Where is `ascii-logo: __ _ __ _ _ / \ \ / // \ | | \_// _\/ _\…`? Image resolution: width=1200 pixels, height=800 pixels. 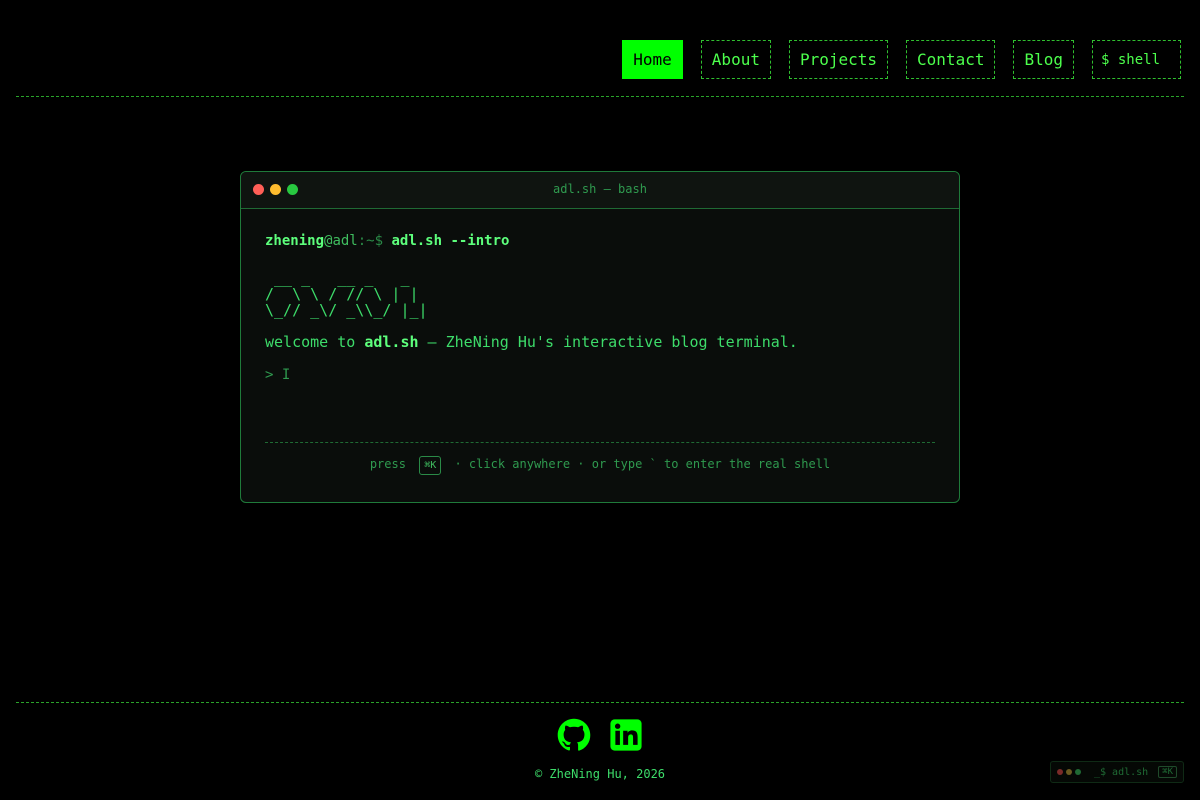 ascii-logo: __ _ __ _ _ / \ \ / // \ | | \_// _\/ _\… is located at coordinates (346, 294).